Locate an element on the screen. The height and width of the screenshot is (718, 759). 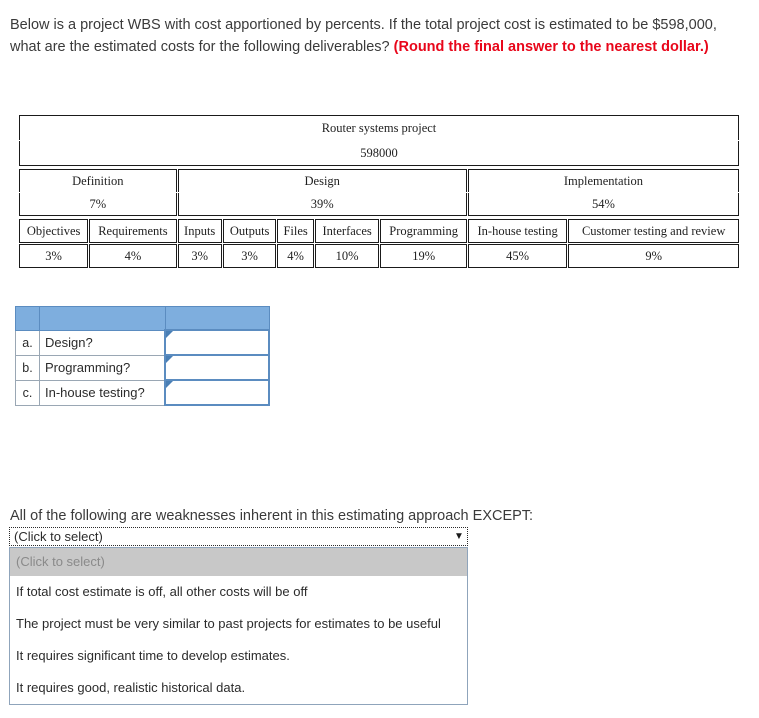
table-row: c. In-house testing? is located at coordinates (142, 392).